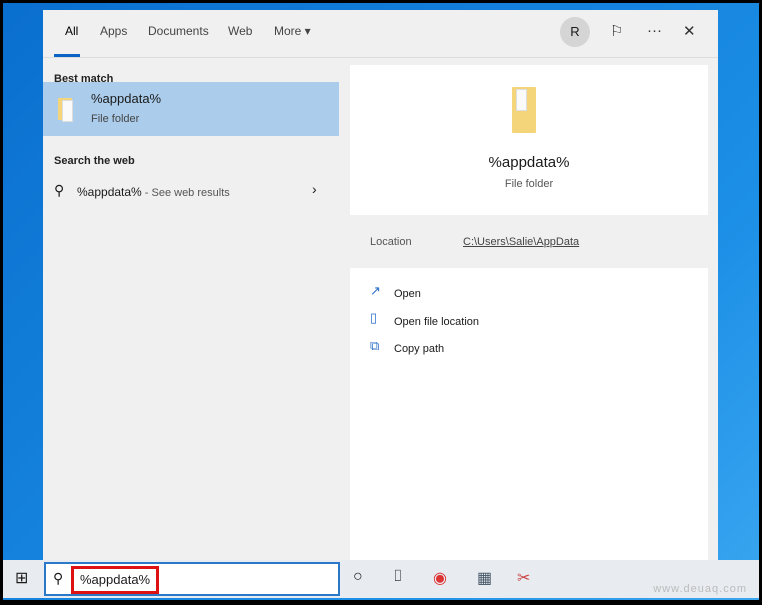 This screenshot has width=762, height=605. I want to click on search-web-header: Search the web, so click(94, 161).